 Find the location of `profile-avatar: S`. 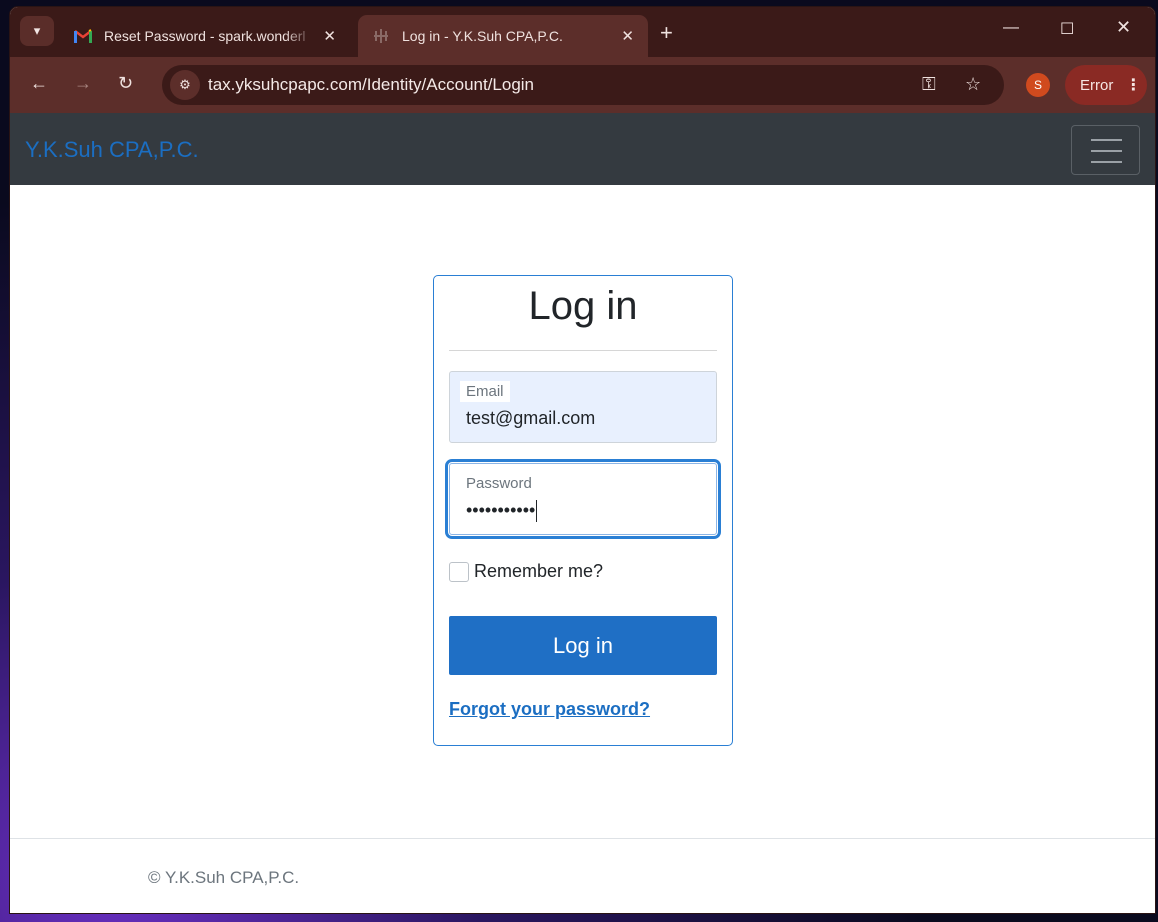

profile-avatar: S is located at coordinates (1038, 85).